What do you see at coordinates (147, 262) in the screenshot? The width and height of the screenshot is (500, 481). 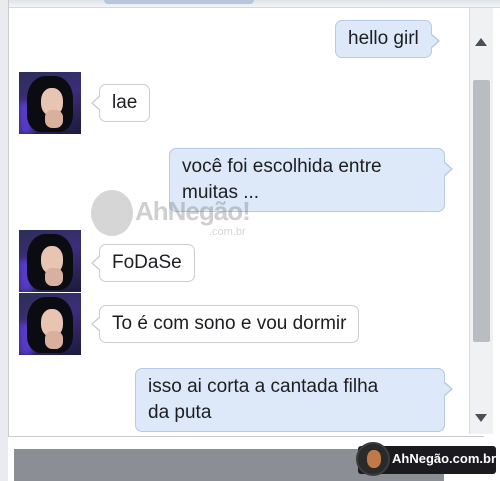 I see `message-text: FoDaSe` at bounding box center [147, 262].